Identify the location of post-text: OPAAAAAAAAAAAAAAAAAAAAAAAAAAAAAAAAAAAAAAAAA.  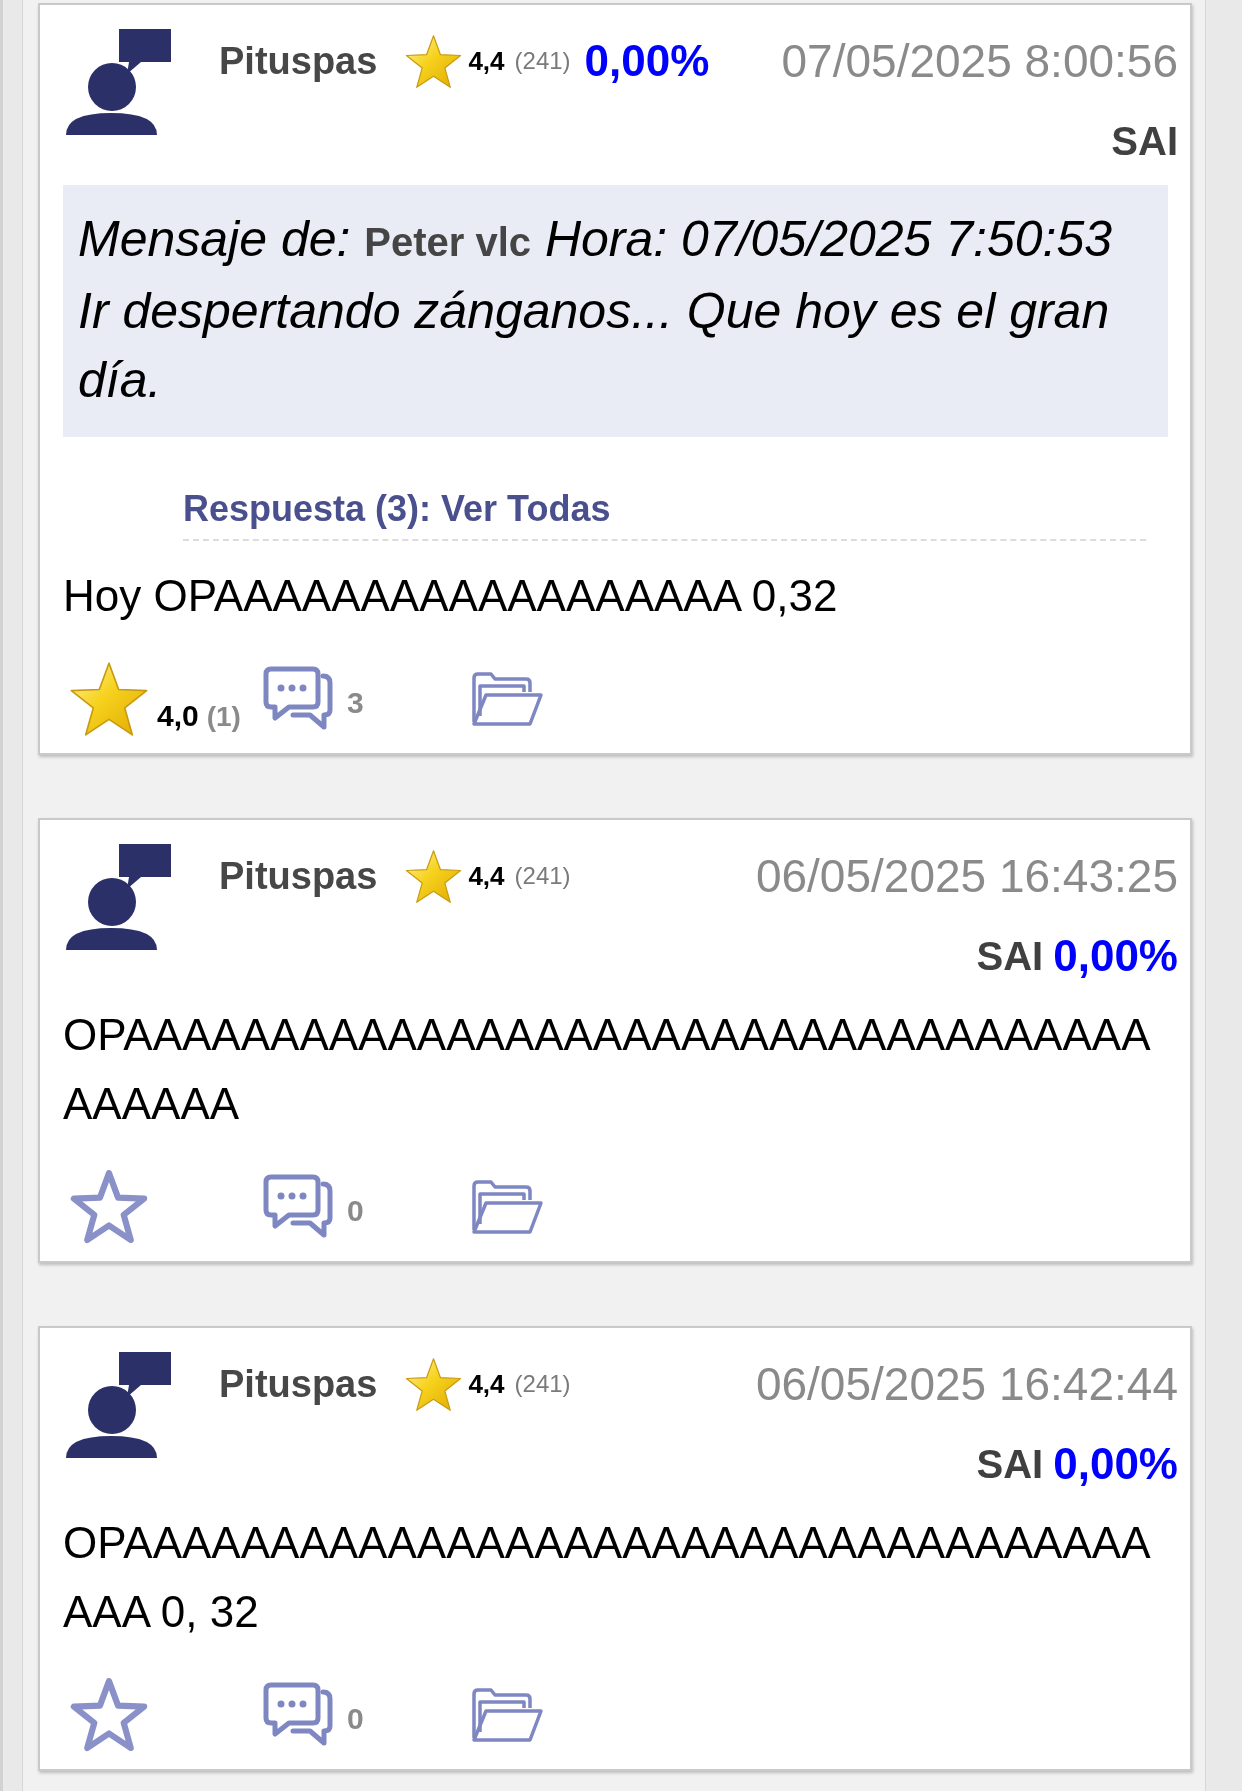
(607, 1069).